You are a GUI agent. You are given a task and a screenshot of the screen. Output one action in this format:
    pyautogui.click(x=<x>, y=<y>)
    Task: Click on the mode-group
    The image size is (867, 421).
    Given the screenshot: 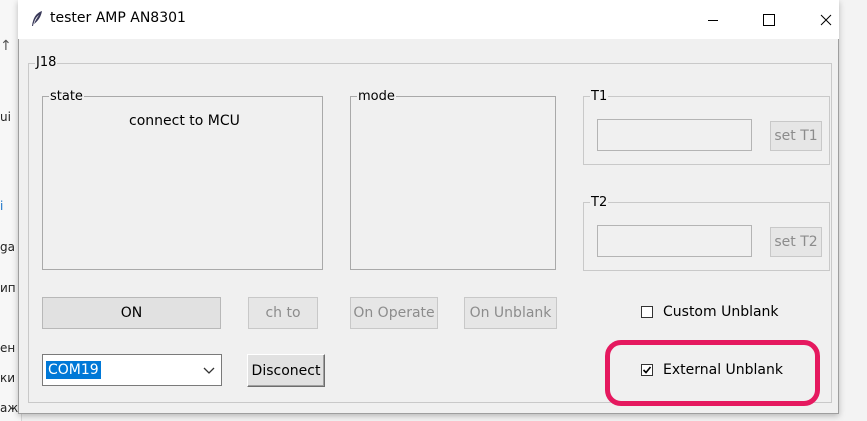 What is the action you would take?
    pyautogui.click(x=453, y=183)
    